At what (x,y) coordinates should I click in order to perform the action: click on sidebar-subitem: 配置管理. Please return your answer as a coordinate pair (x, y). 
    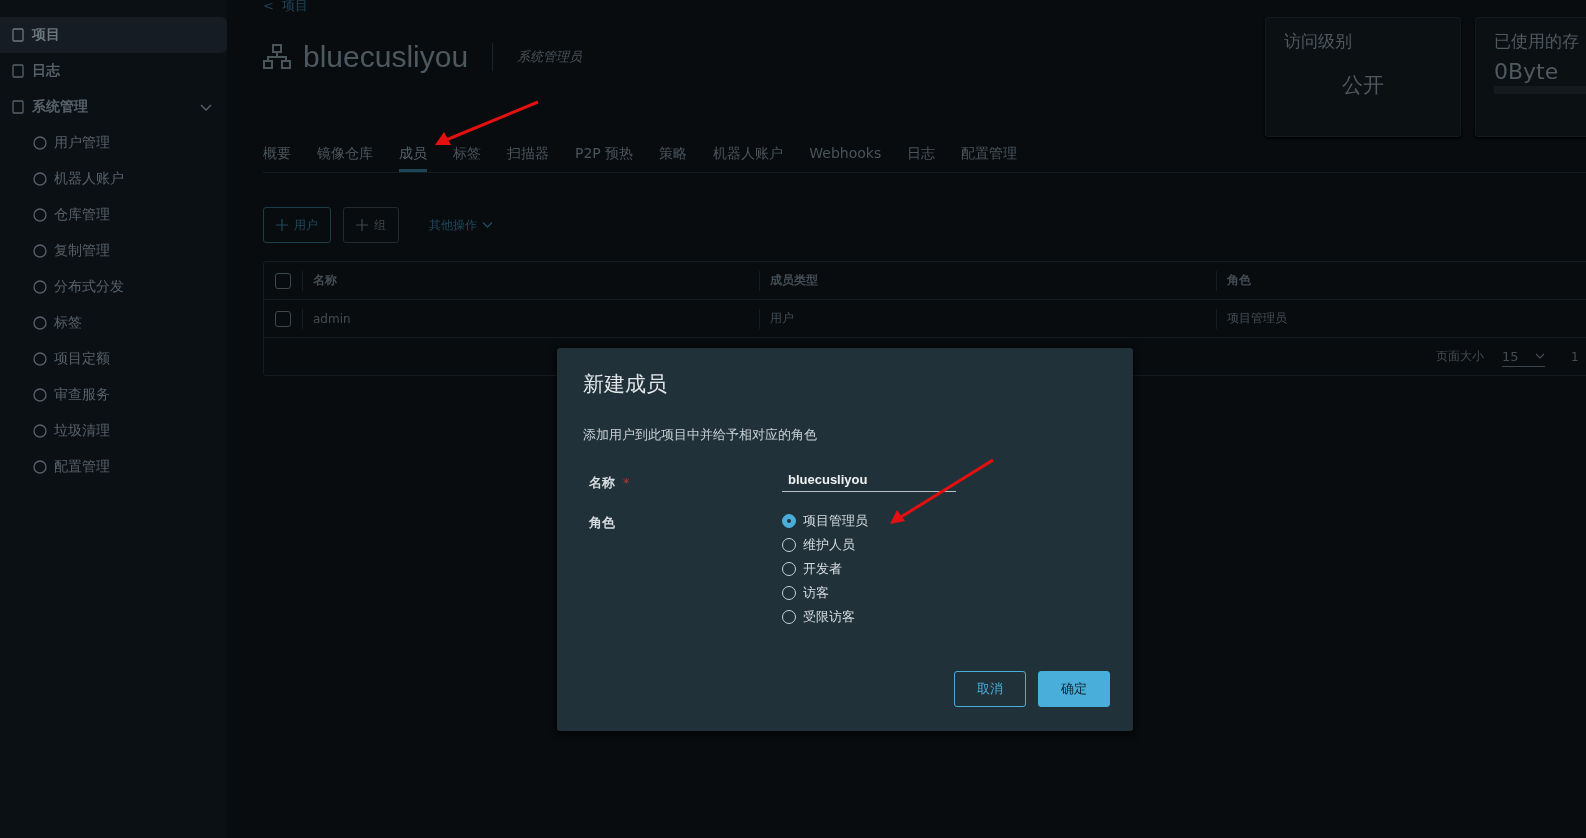
    Looking at the image, I should click on (113, 467).